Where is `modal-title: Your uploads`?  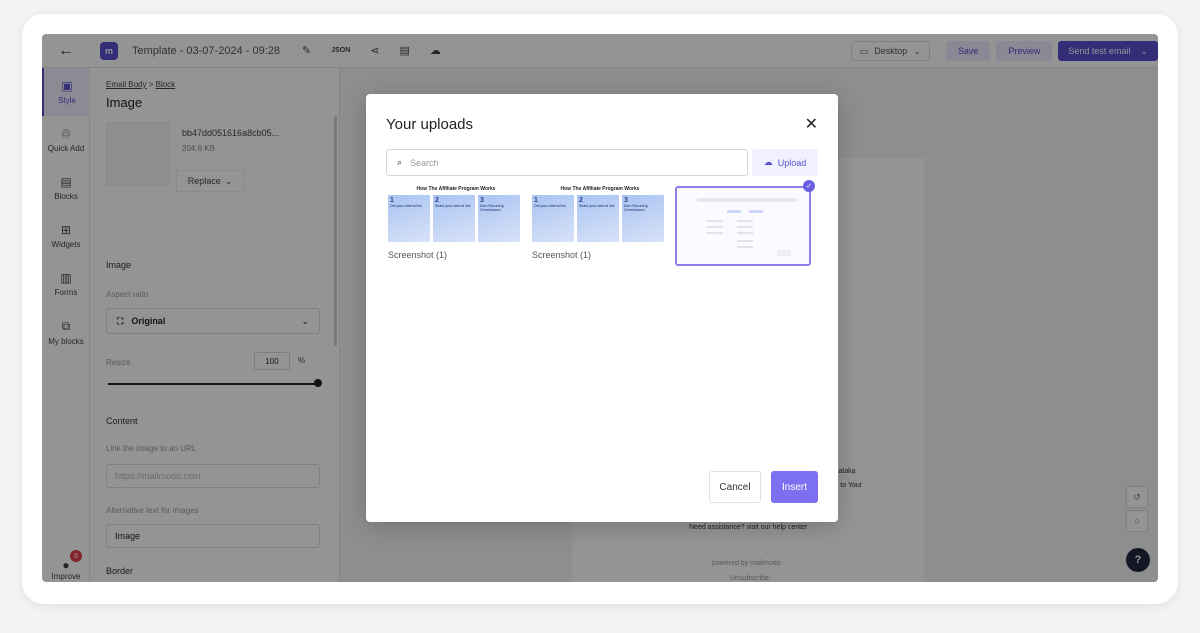
modal-title: Your uploads is located at coordinates (430, 124).